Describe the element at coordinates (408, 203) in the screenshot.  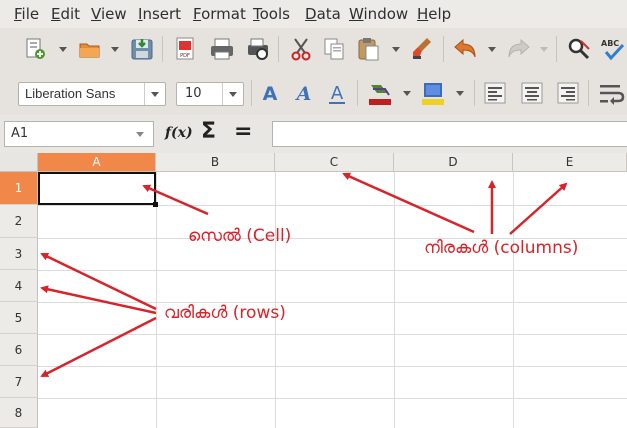
I see `column-c-arrow` at that location.